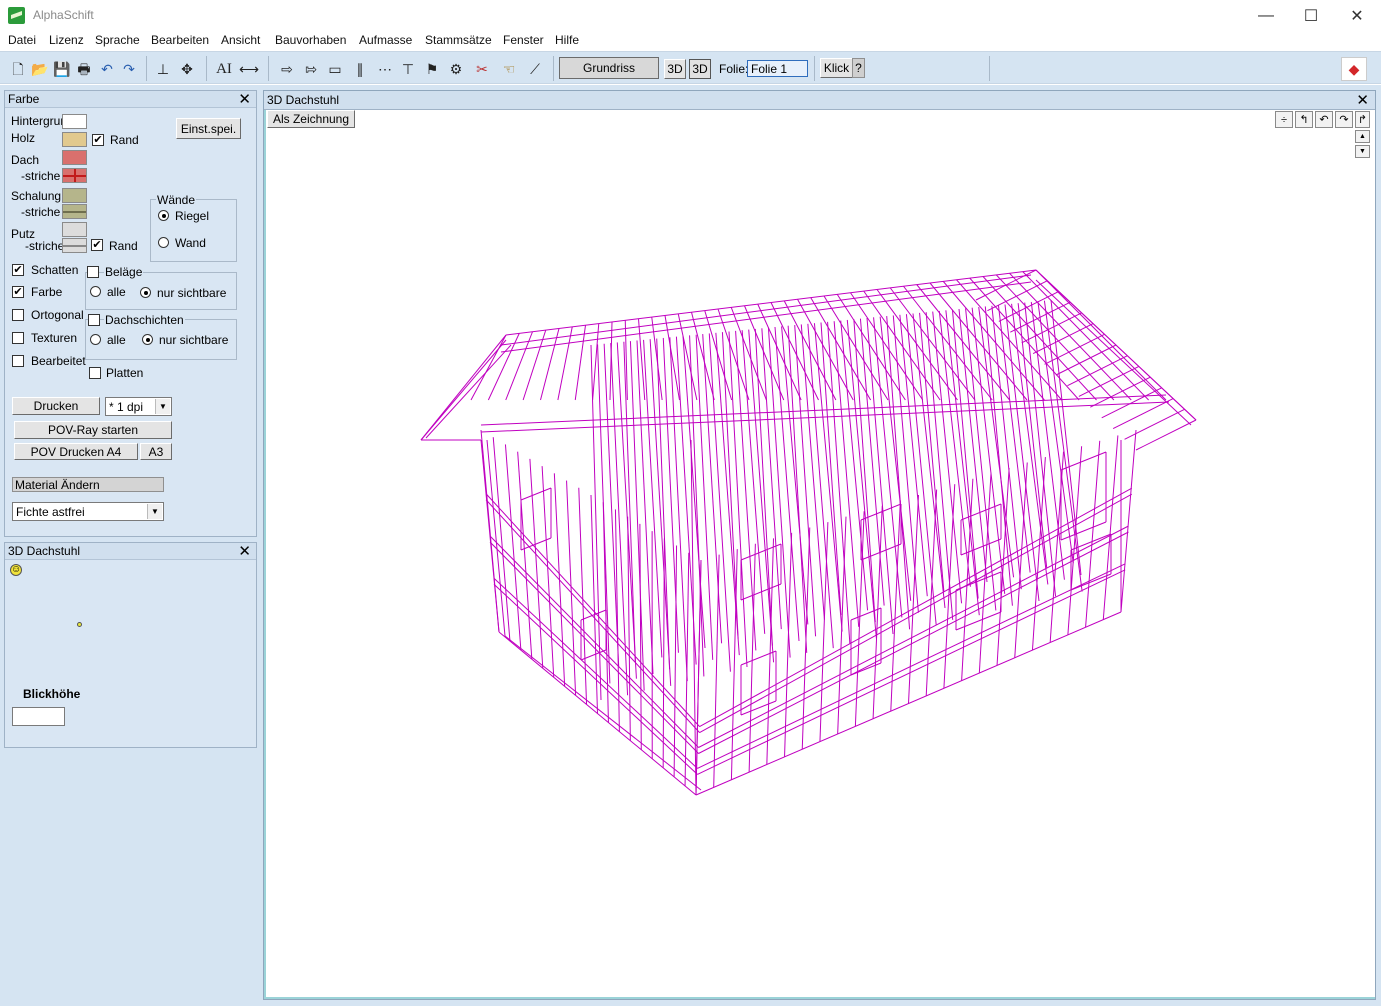 Image resolution: width=1381 pixels, height=1006 pixels. I want to click on arrow-right-icon: ⇨, so click(287, 69).